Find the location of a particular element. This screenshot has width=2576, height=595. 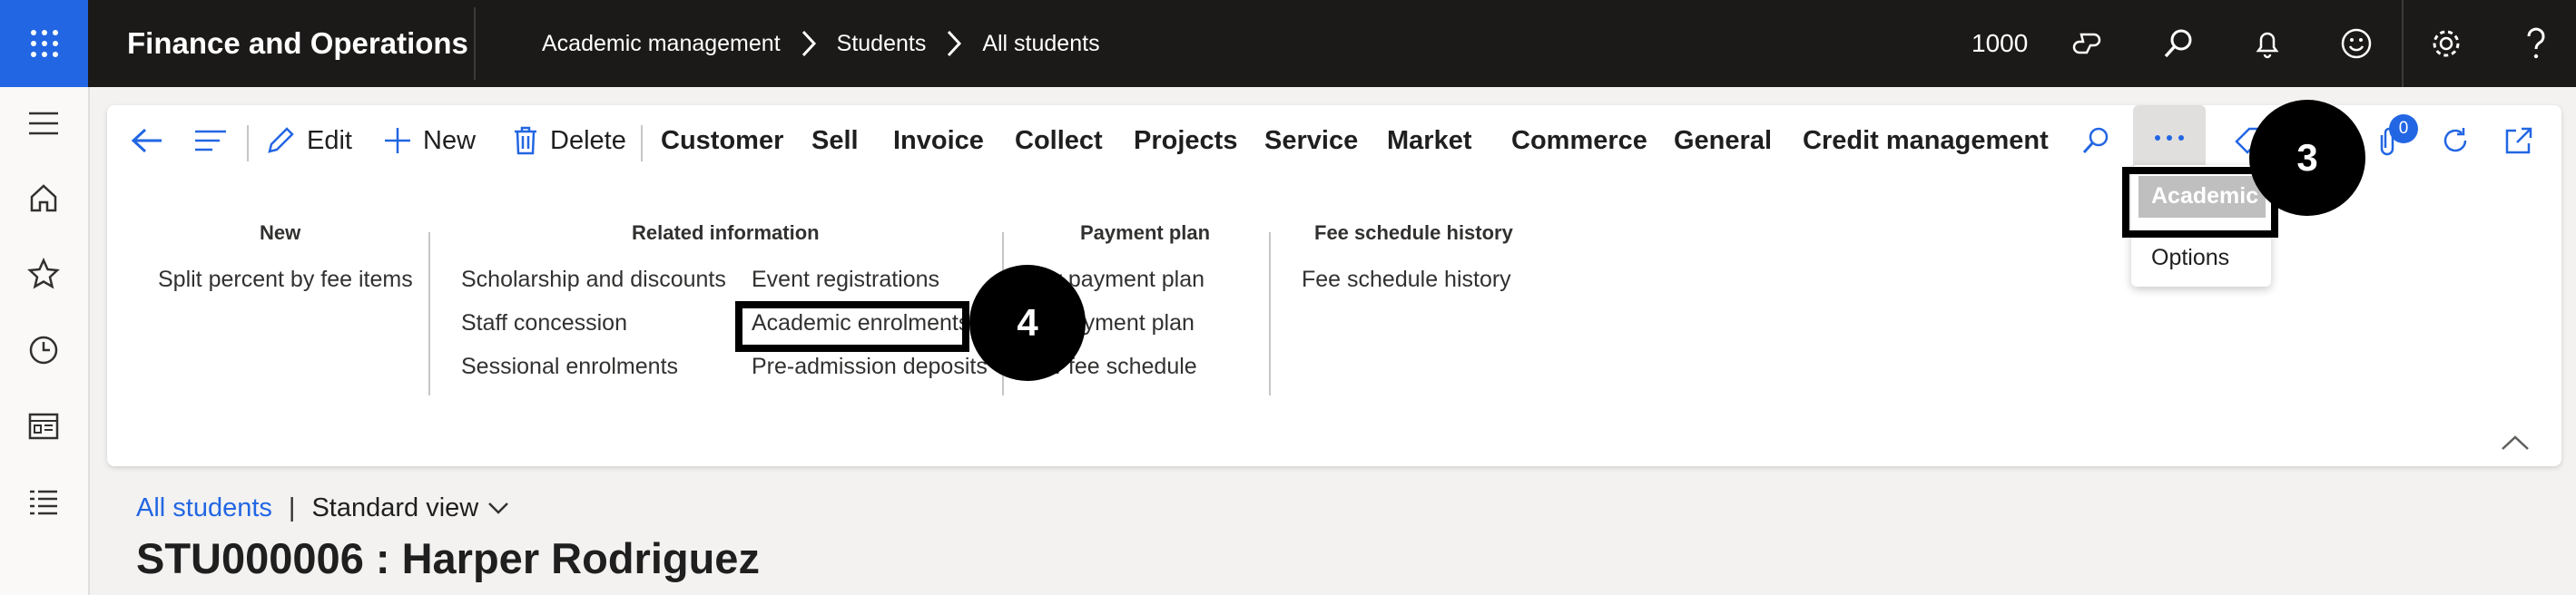

search-action-button is located at coordinates (2101, 140).